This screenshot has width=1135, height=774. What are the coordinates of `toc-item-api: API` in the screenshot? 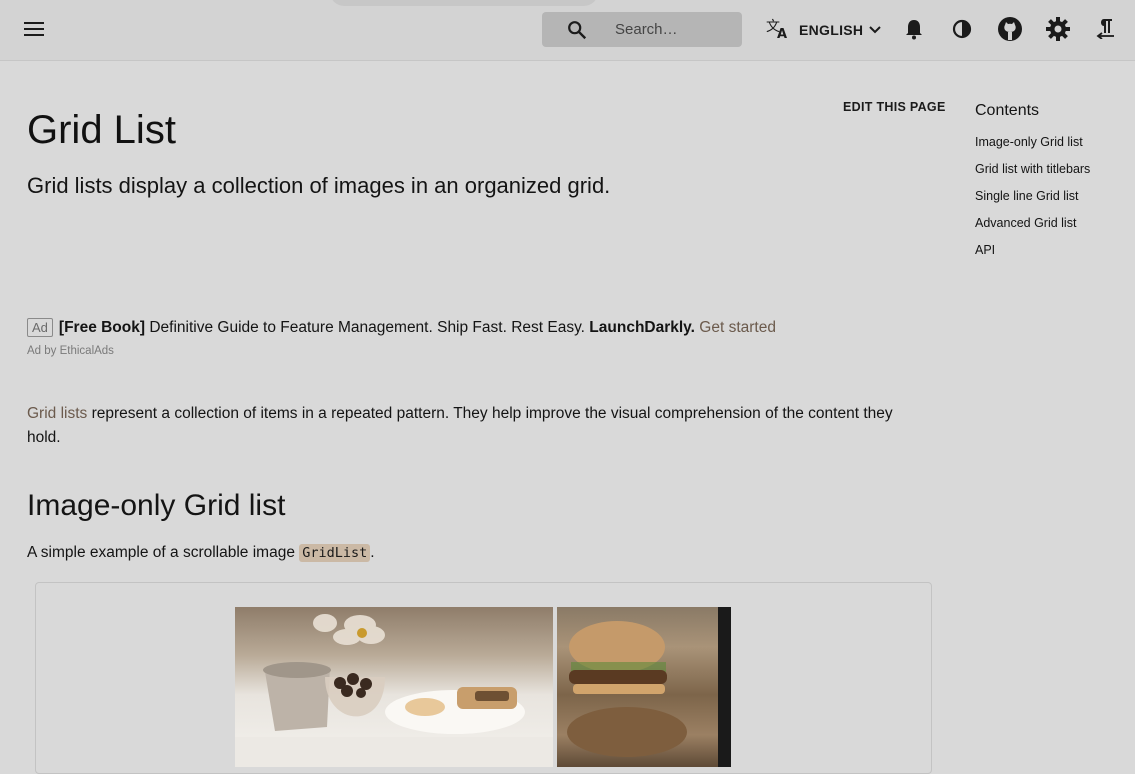 It's located at (985, 250).